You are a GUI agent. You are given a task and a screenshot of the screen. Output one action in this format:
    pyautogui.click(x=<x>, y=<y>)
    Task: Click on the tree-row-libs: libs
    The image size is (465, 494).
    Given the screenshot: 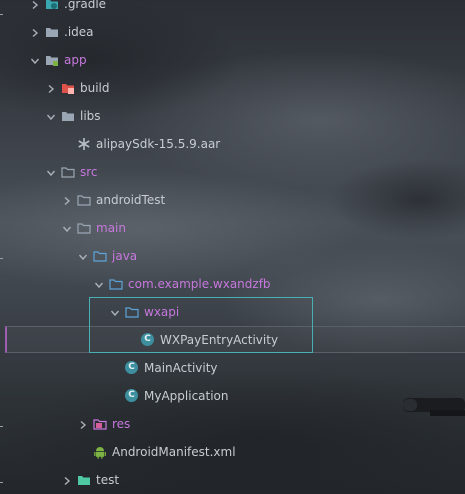 What is the action you would take?
    pyautogui.click(x=232, y=116)
    